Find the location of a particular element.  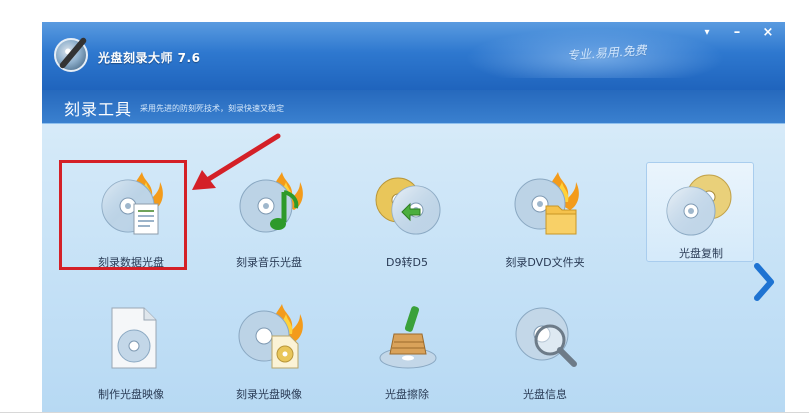

tool-label: 刻录光盘映像 is located at coordinates (269, 394).